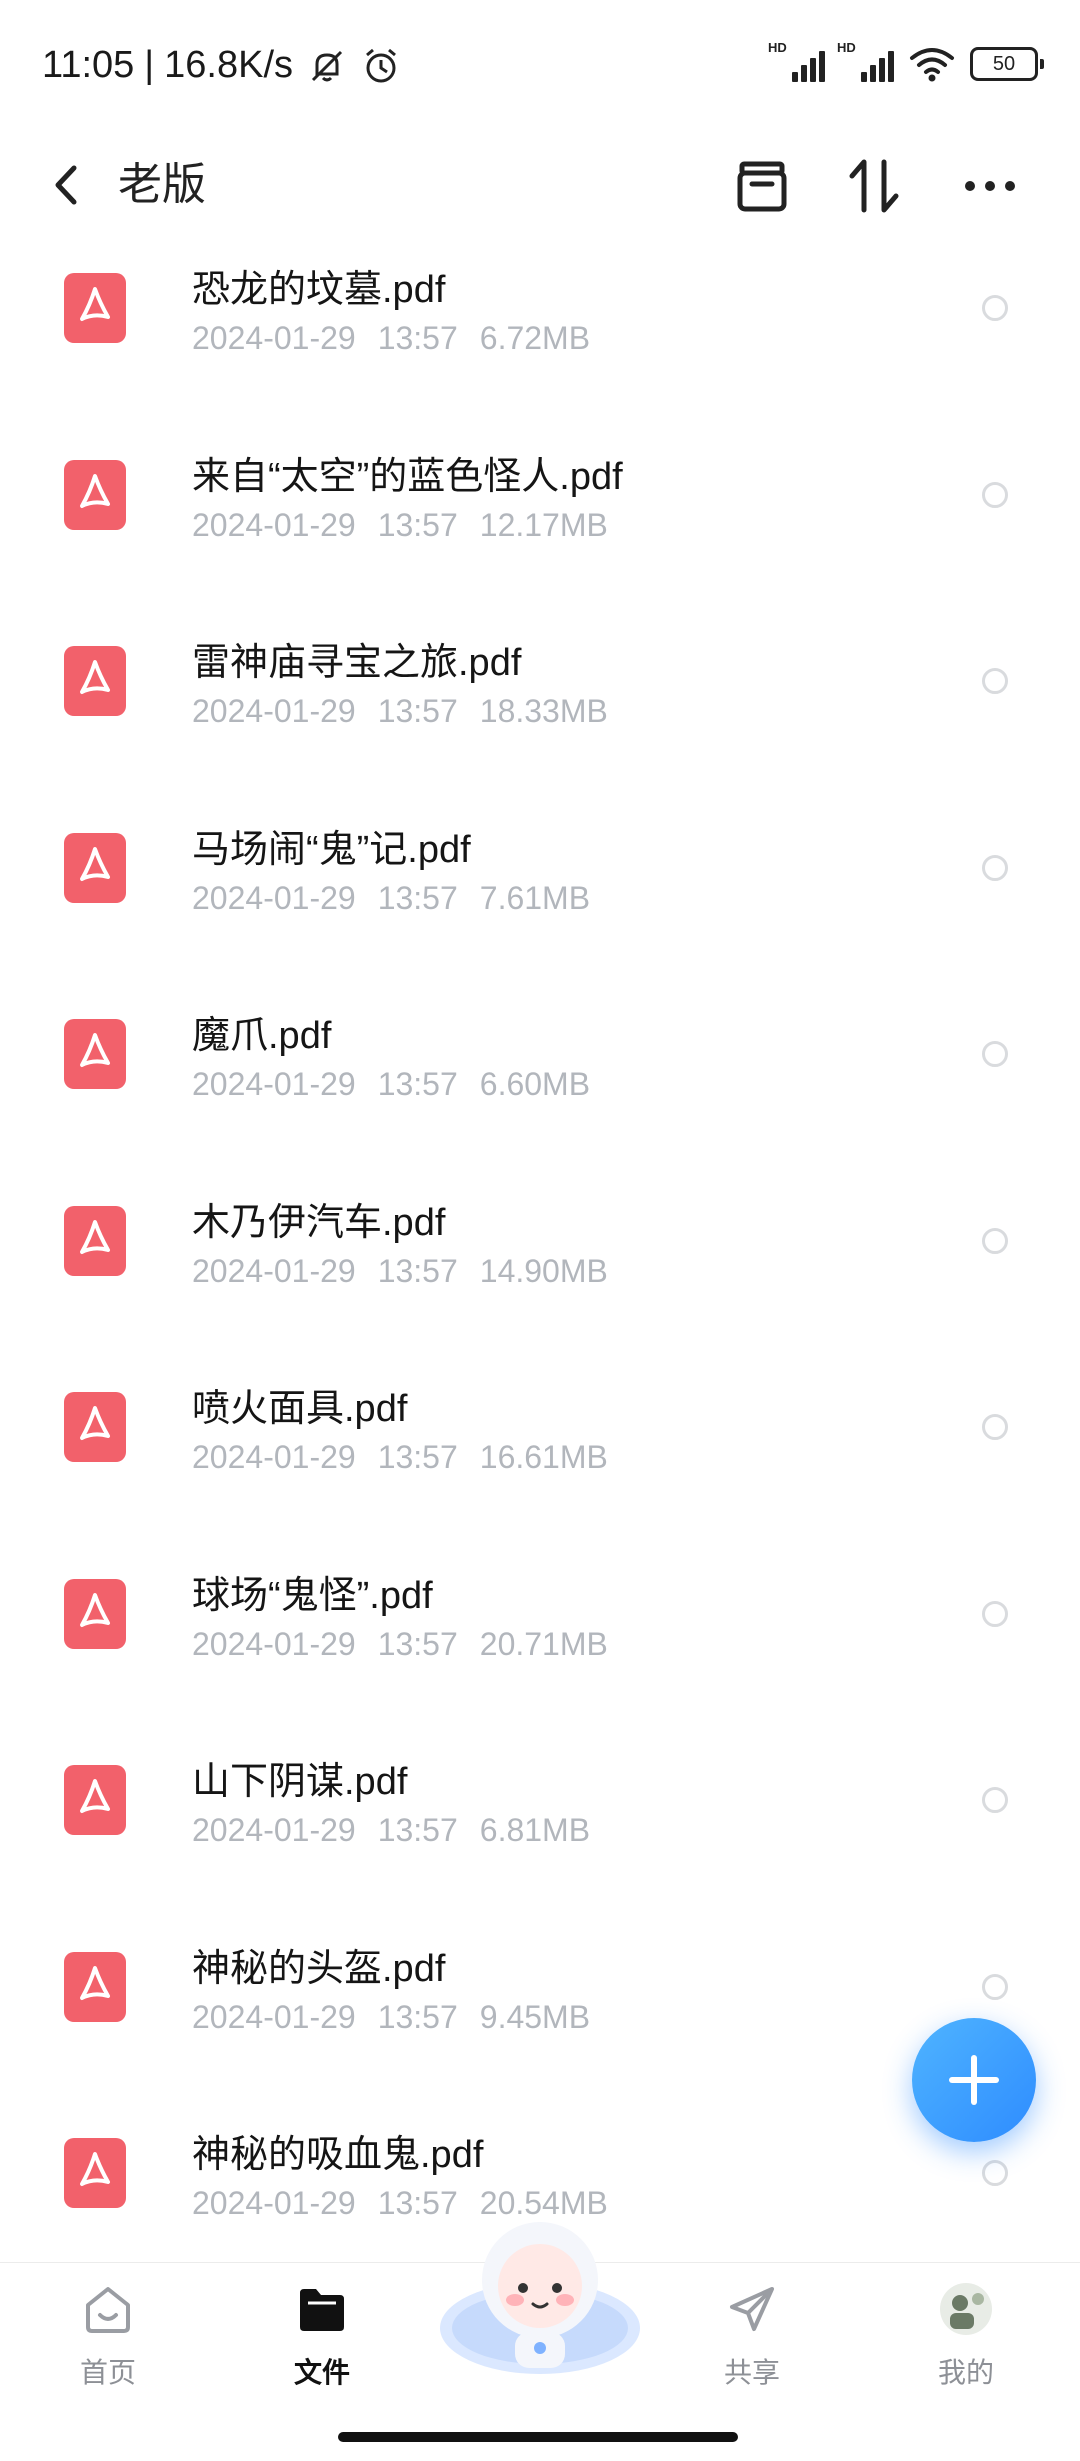  What do you see at coordinates (543, 1457) in the screenshot?
I see `file-size: 16.61MB` at bounding box center [543, 1457].